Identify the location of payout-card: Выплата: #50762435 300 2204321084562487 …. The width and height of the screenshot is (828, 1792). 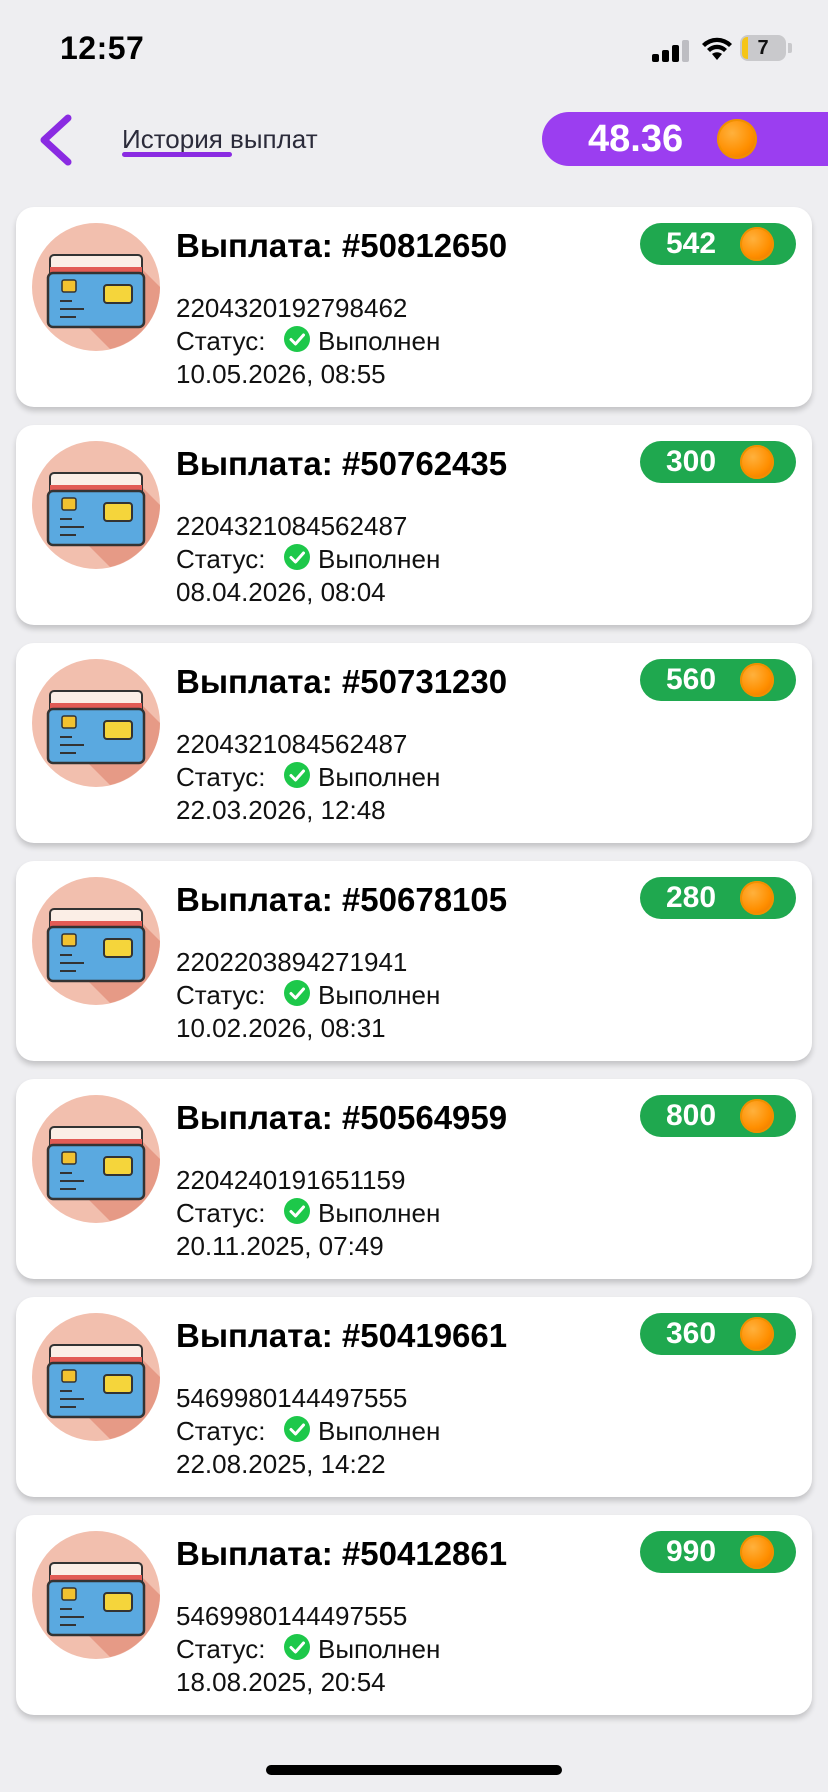
(414, 525).